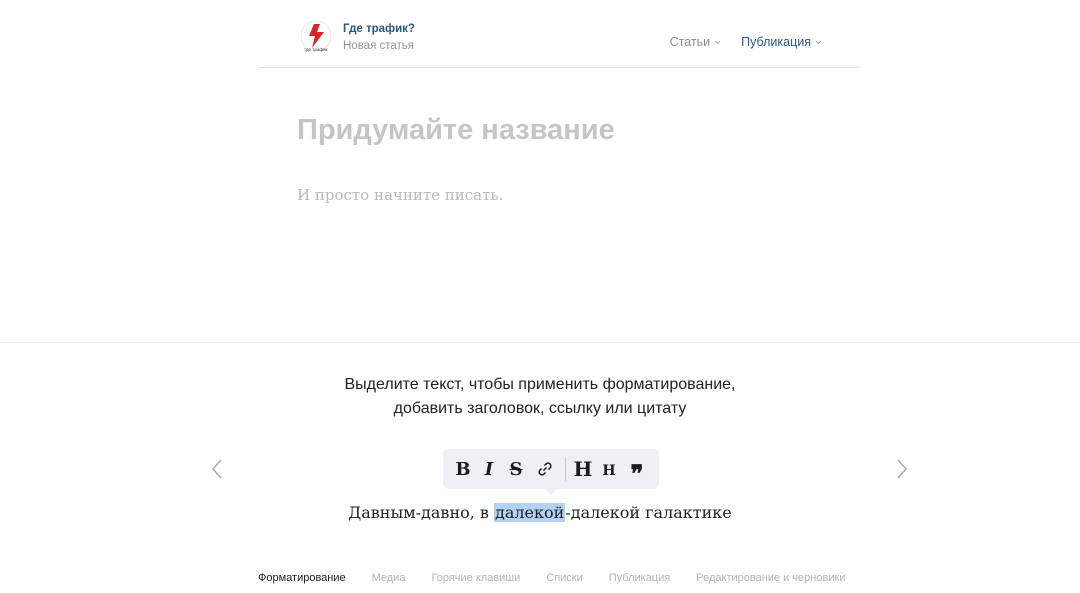 The image size is (1080, 593). I want to click on sample-text-after: -далекой галактике, so click(648, 512).